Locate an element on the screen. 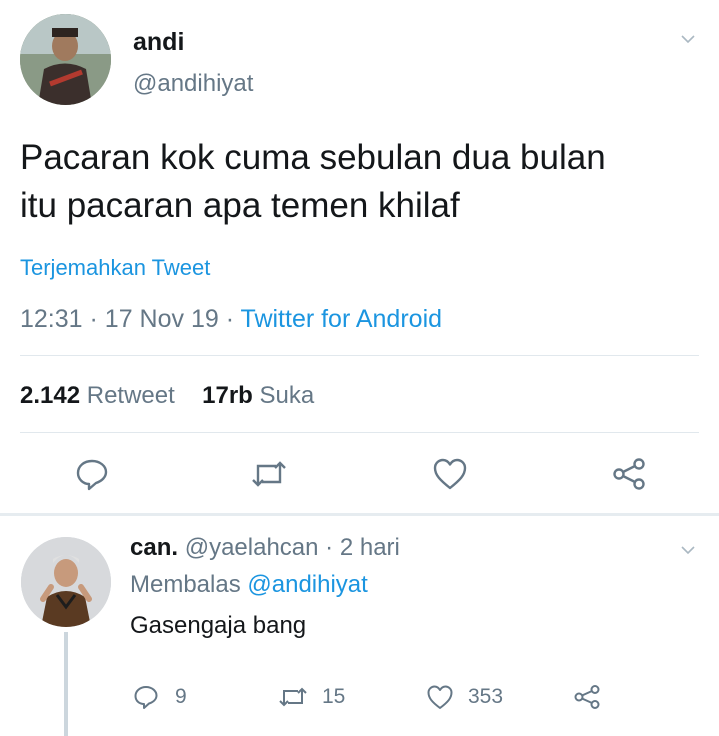 The image size is (719, 736). reply-reply-count: 9 is located at coordinates (181, 696).